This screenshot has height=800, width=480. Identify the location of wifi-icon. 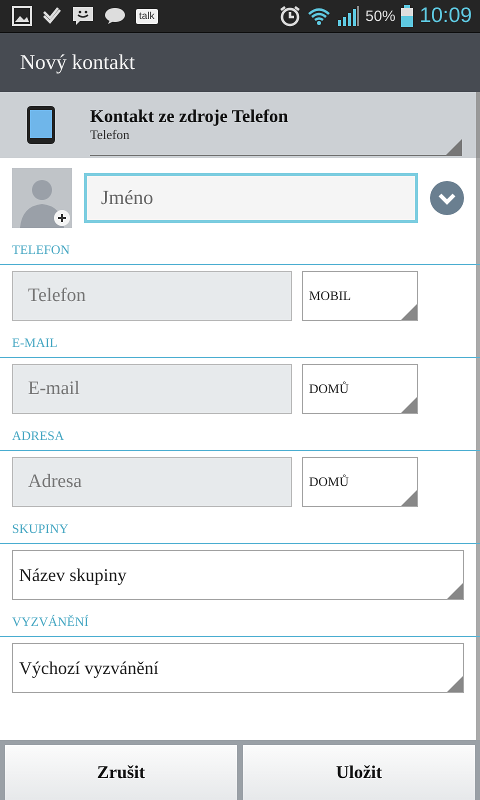
(319, 16).